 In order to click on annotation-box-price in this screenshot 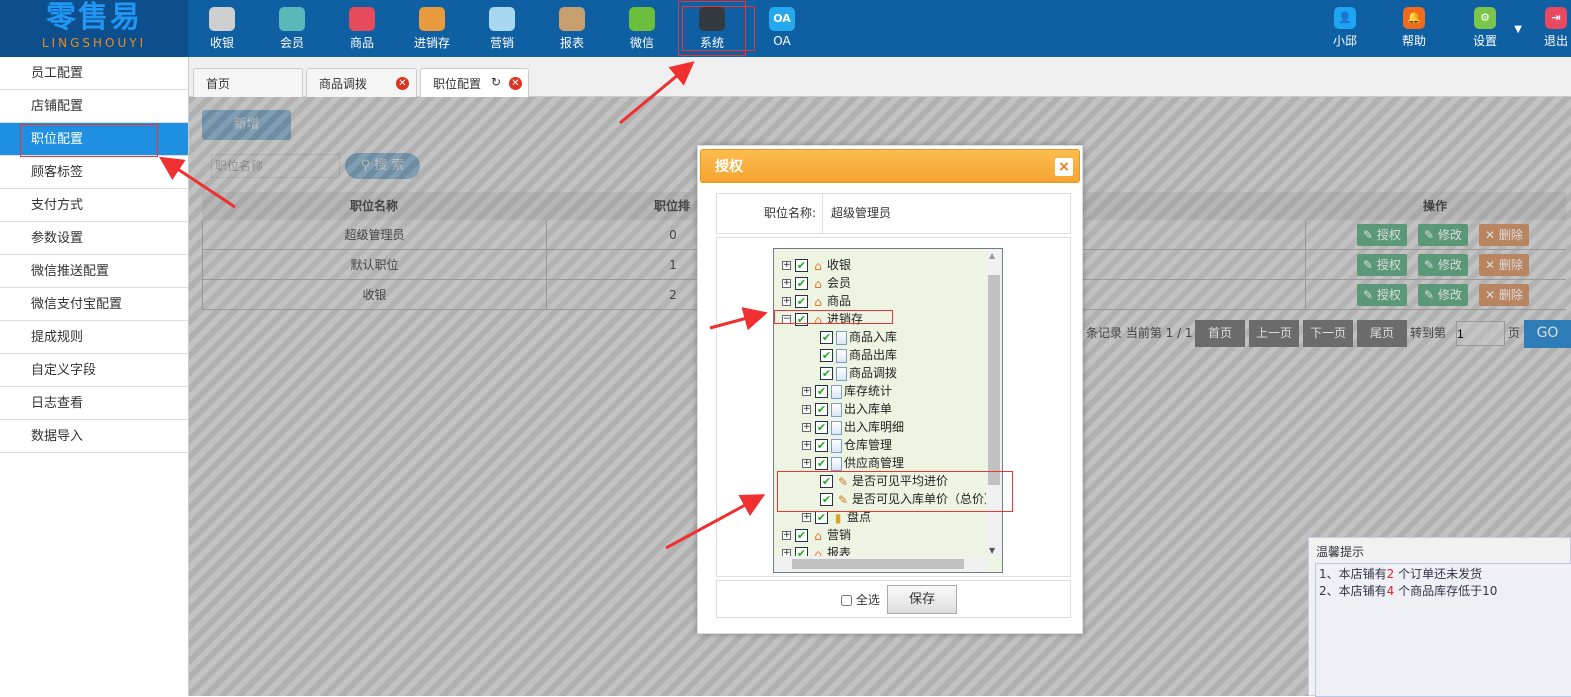, I will do `click(895, 491)`.